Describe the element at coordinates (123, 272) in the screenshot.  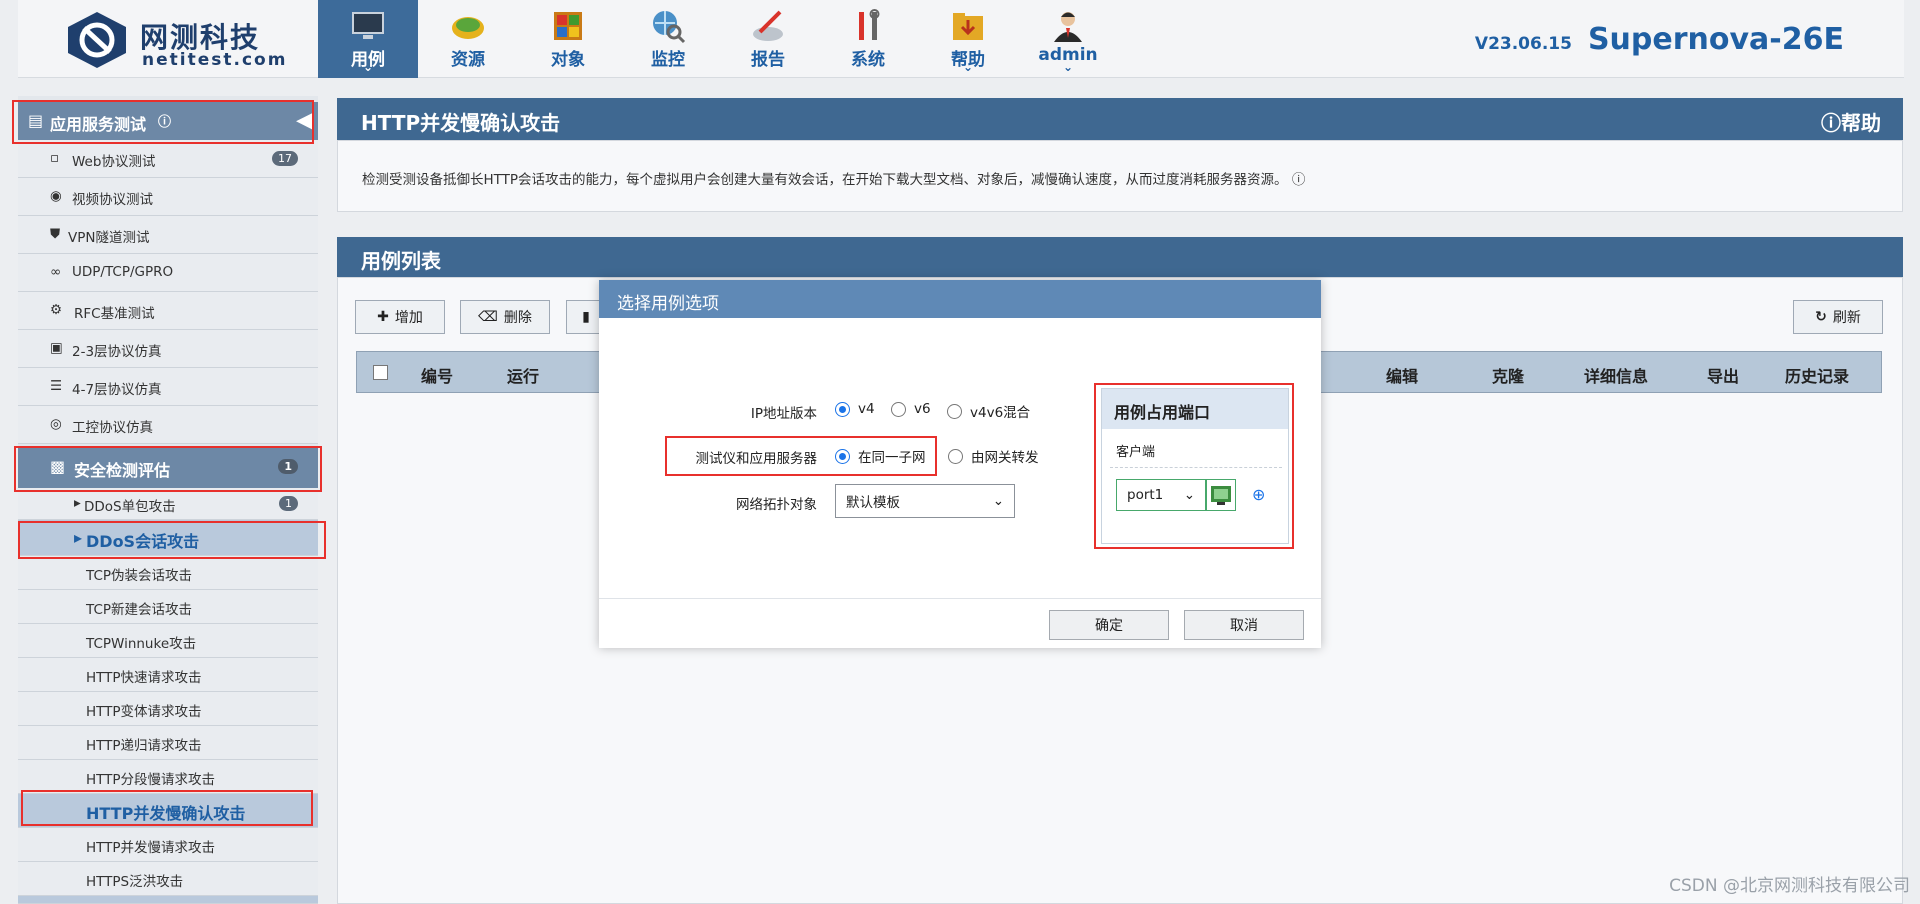
I see `sidebar-item-label: UDP/TCP/GPRO` at that location.